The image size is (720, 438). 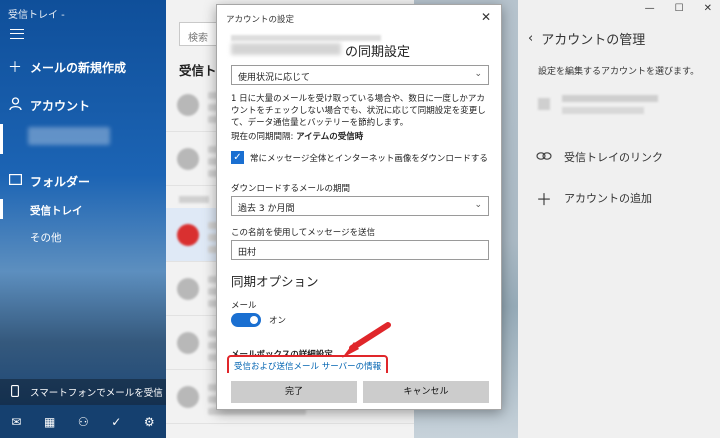 I want to click on send-name-input: 田村, so click(x=360, y=250).